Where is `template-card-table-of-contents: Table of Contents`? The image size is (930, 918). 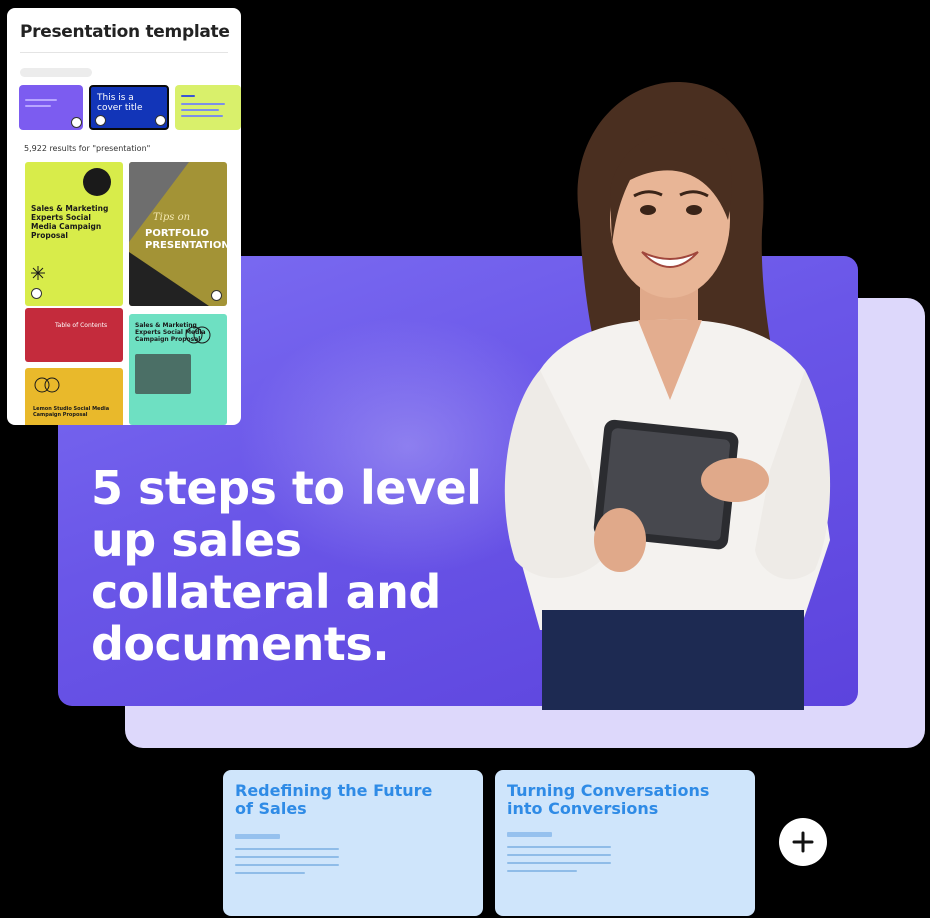
template-card-table-of-contents: Table of Contents is located at coordinates (74, 335).